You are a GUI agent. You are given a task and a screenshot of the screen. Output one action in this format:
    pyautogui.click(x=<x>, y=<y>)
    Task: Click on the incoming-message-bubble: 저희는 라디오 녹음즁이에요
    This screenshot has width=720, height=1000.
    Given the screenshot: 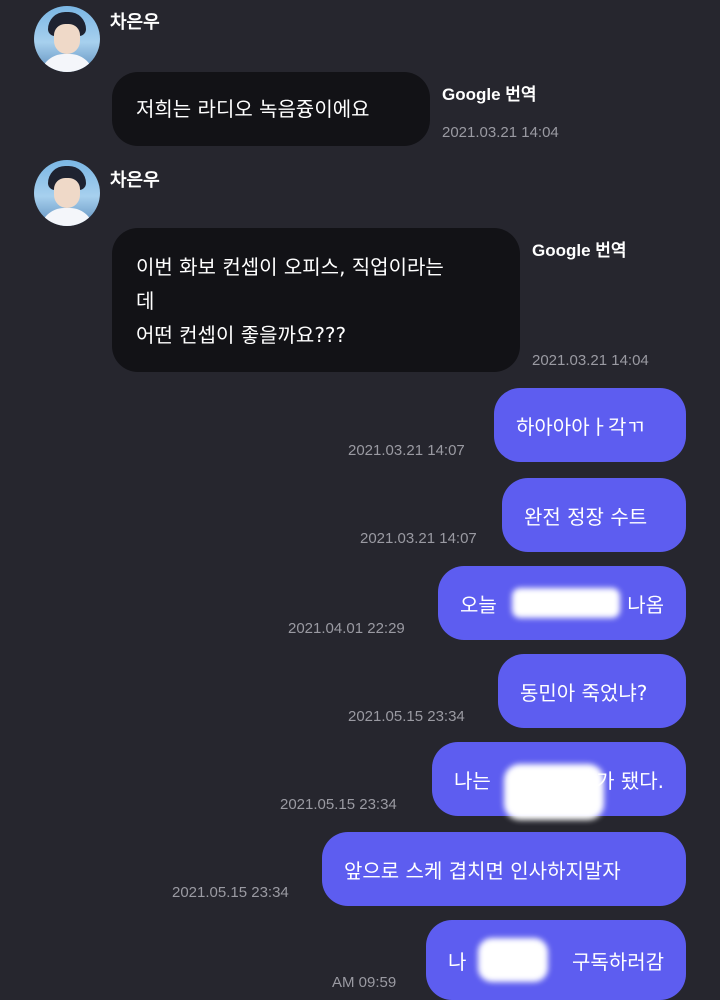 What is the action you would take?
    pyautogui.click(x=271, y=109)
    